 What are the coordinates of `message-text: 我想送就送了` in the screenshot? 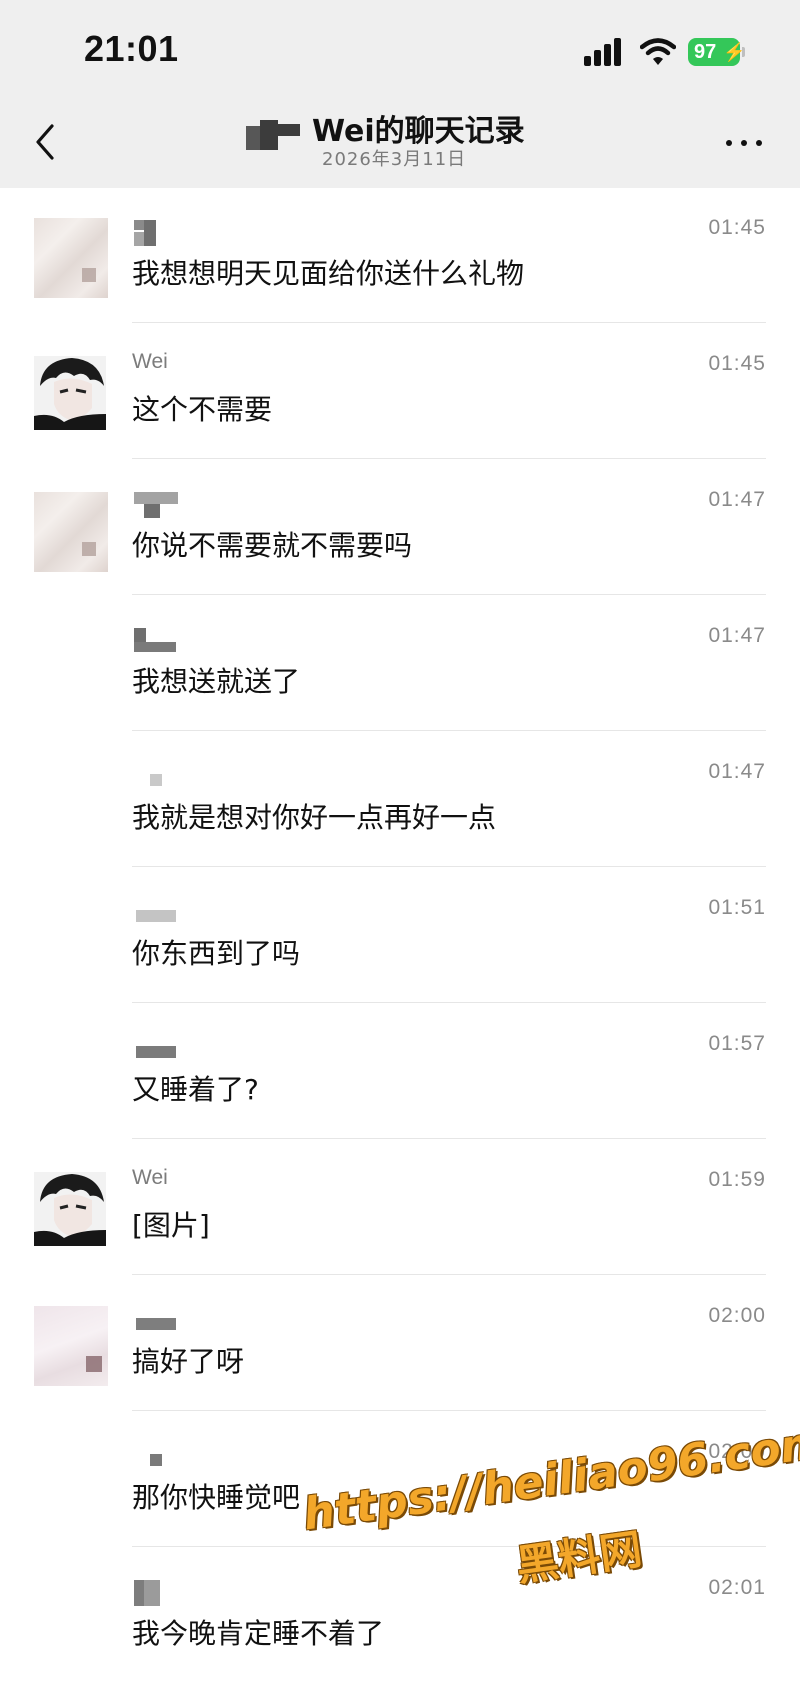 It's located at (216, 681).